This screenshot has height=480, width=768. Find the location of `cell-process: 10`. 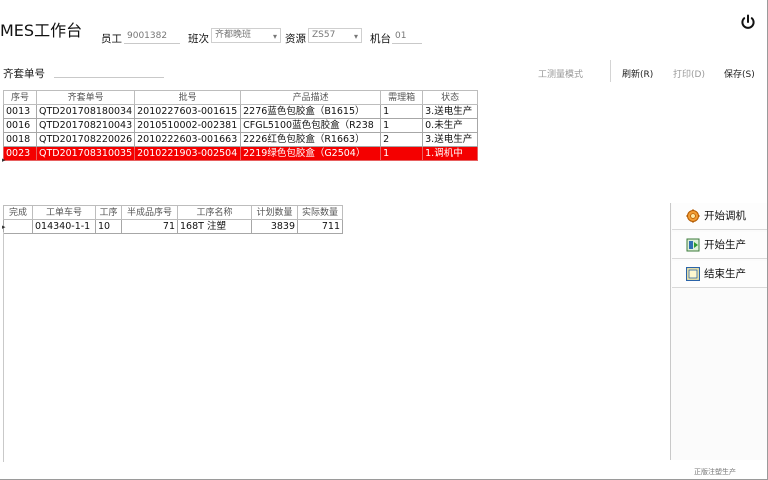

cell-process: 10 is located at coordinates (108, 226).